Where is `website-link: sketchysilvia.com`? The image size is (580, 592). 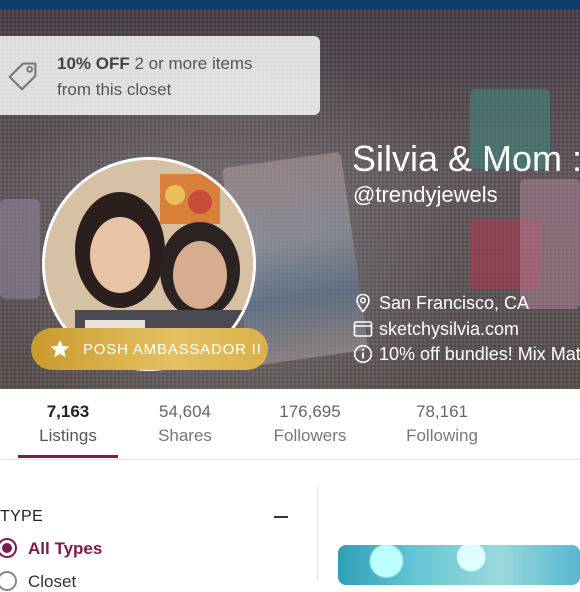 website-link: sketchysilvia.com is located at coordinates (449, 329).